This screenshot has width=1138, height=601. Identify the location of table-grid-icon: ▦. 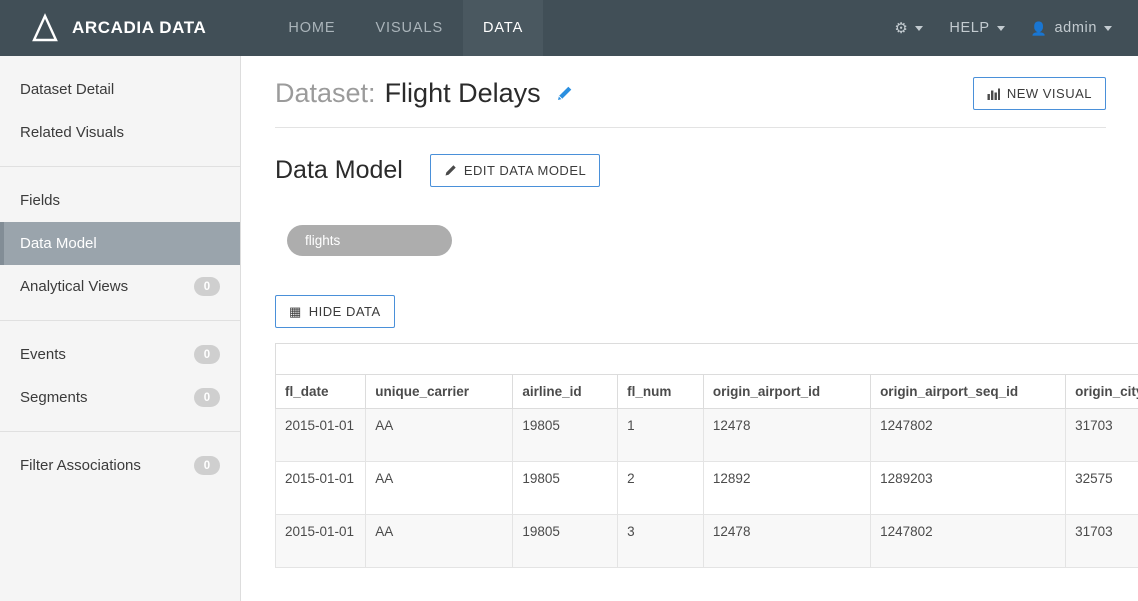
(295, 311).